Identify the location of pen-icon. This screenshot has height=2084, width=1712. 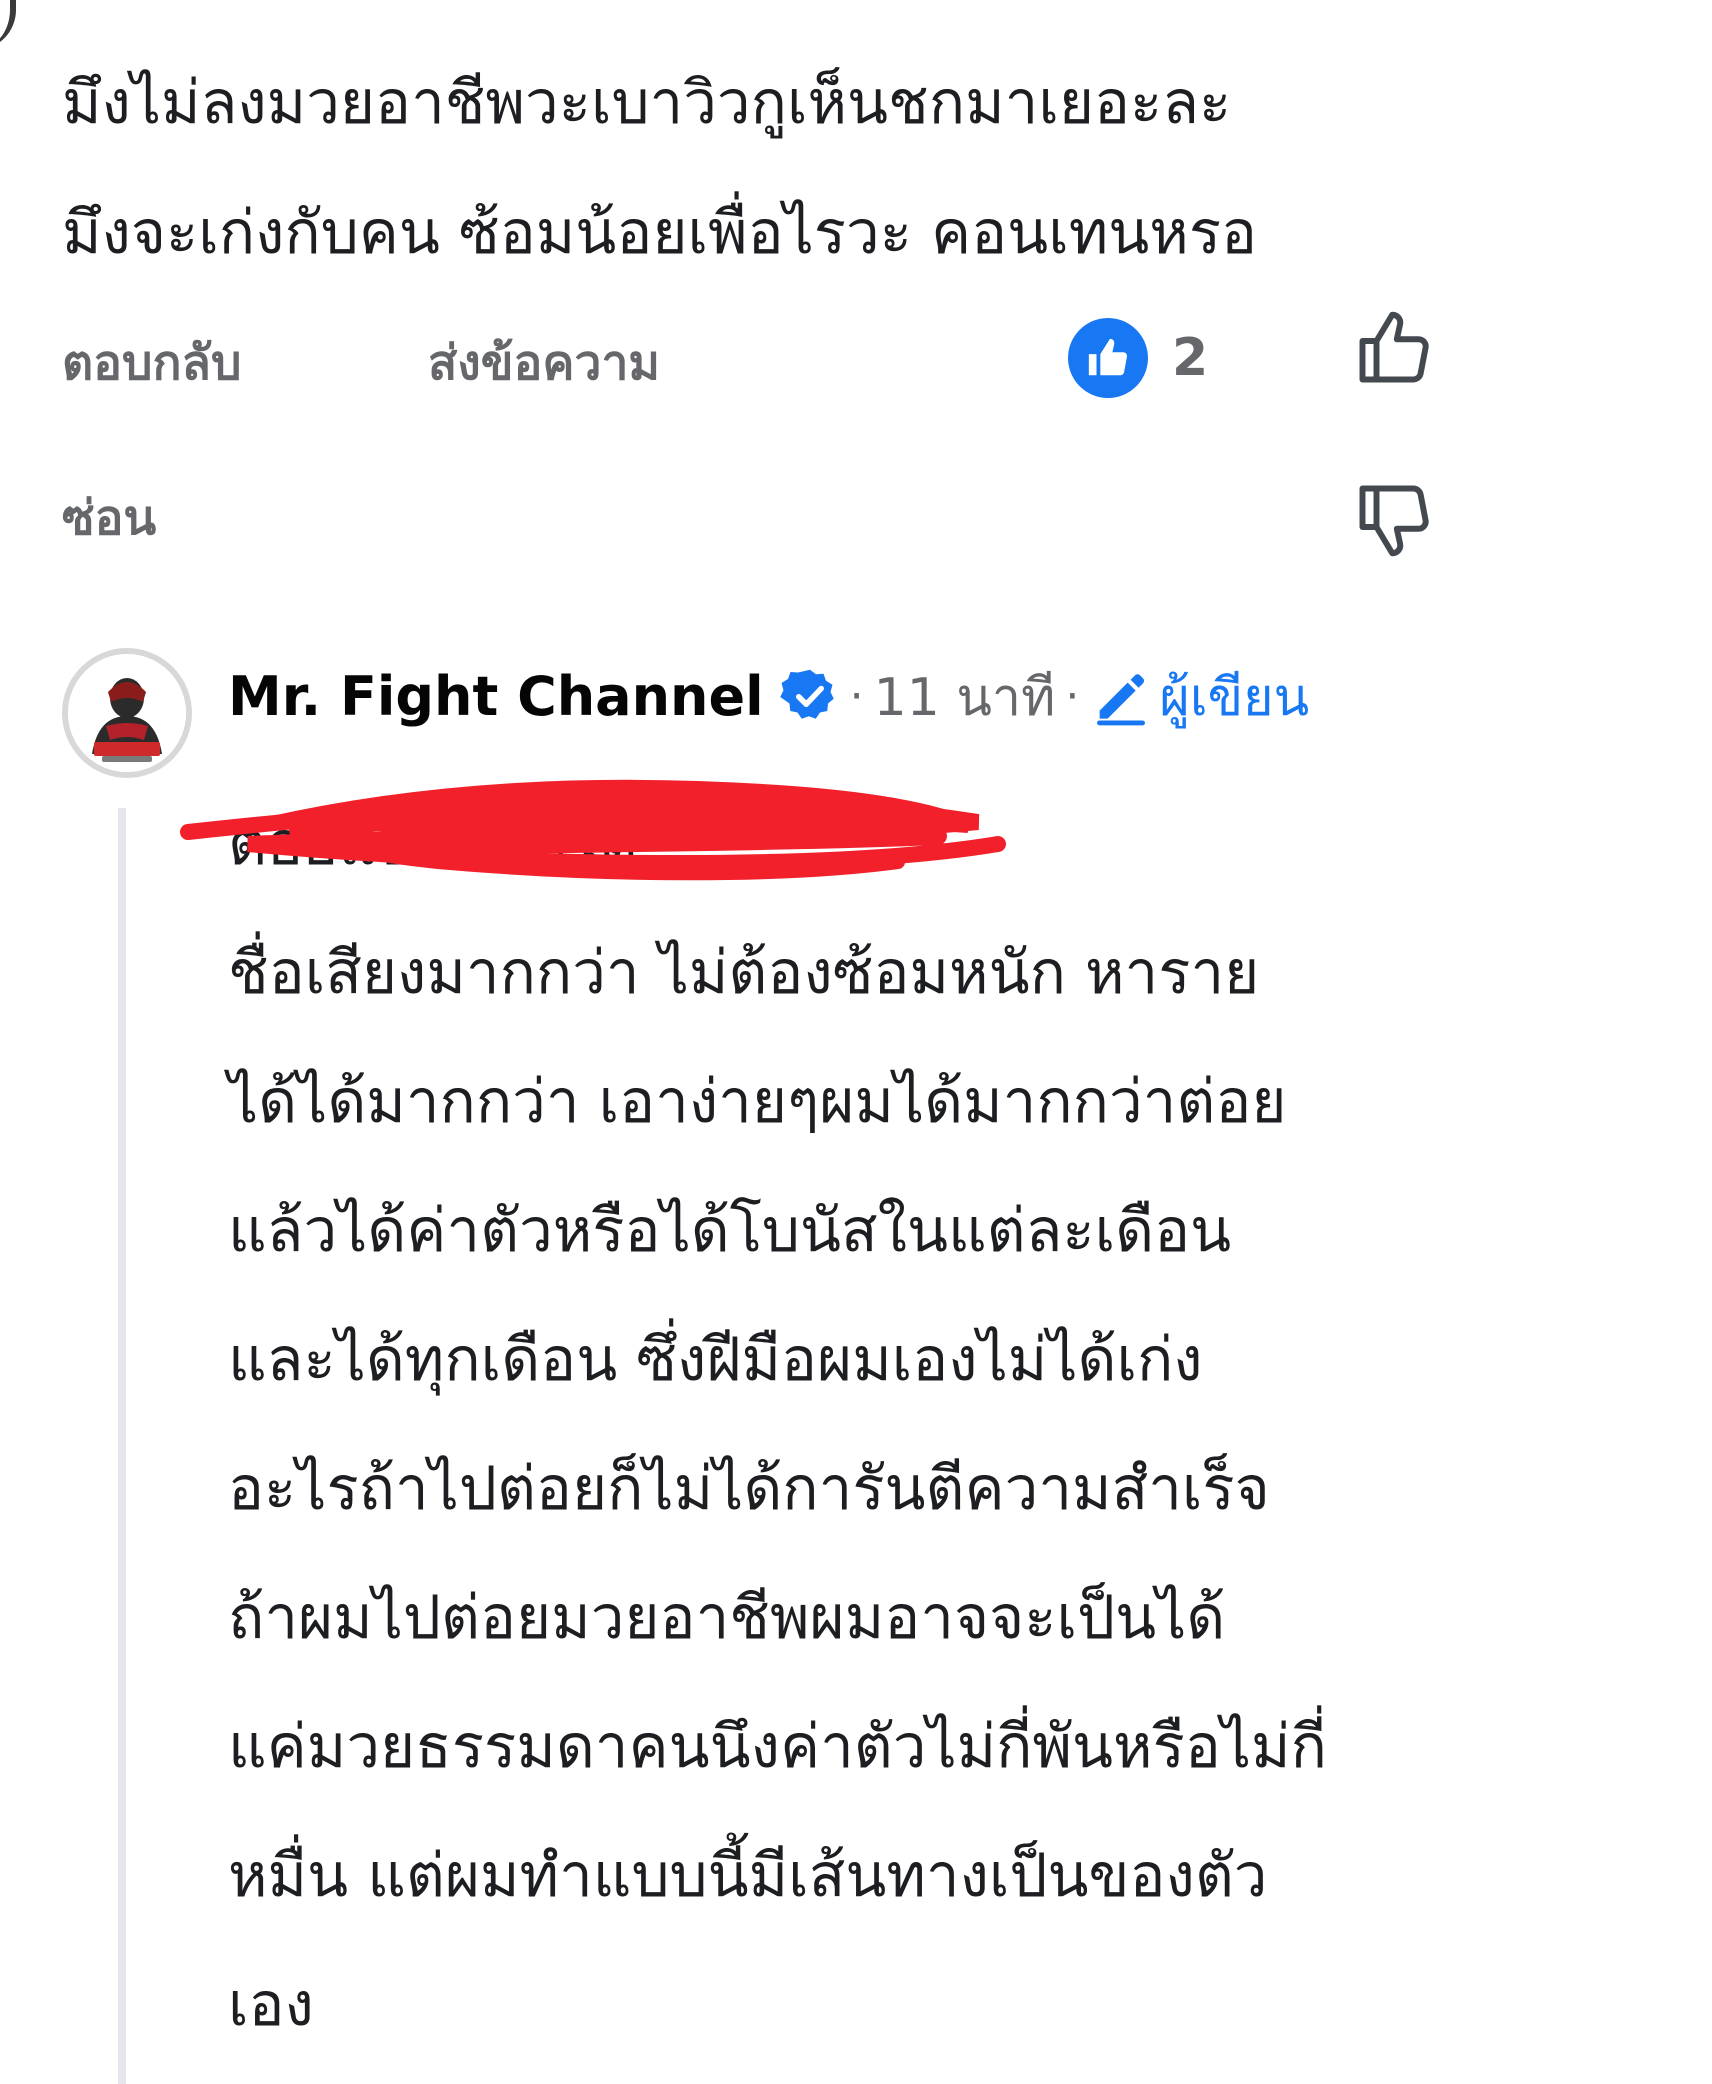
(1121, 700).